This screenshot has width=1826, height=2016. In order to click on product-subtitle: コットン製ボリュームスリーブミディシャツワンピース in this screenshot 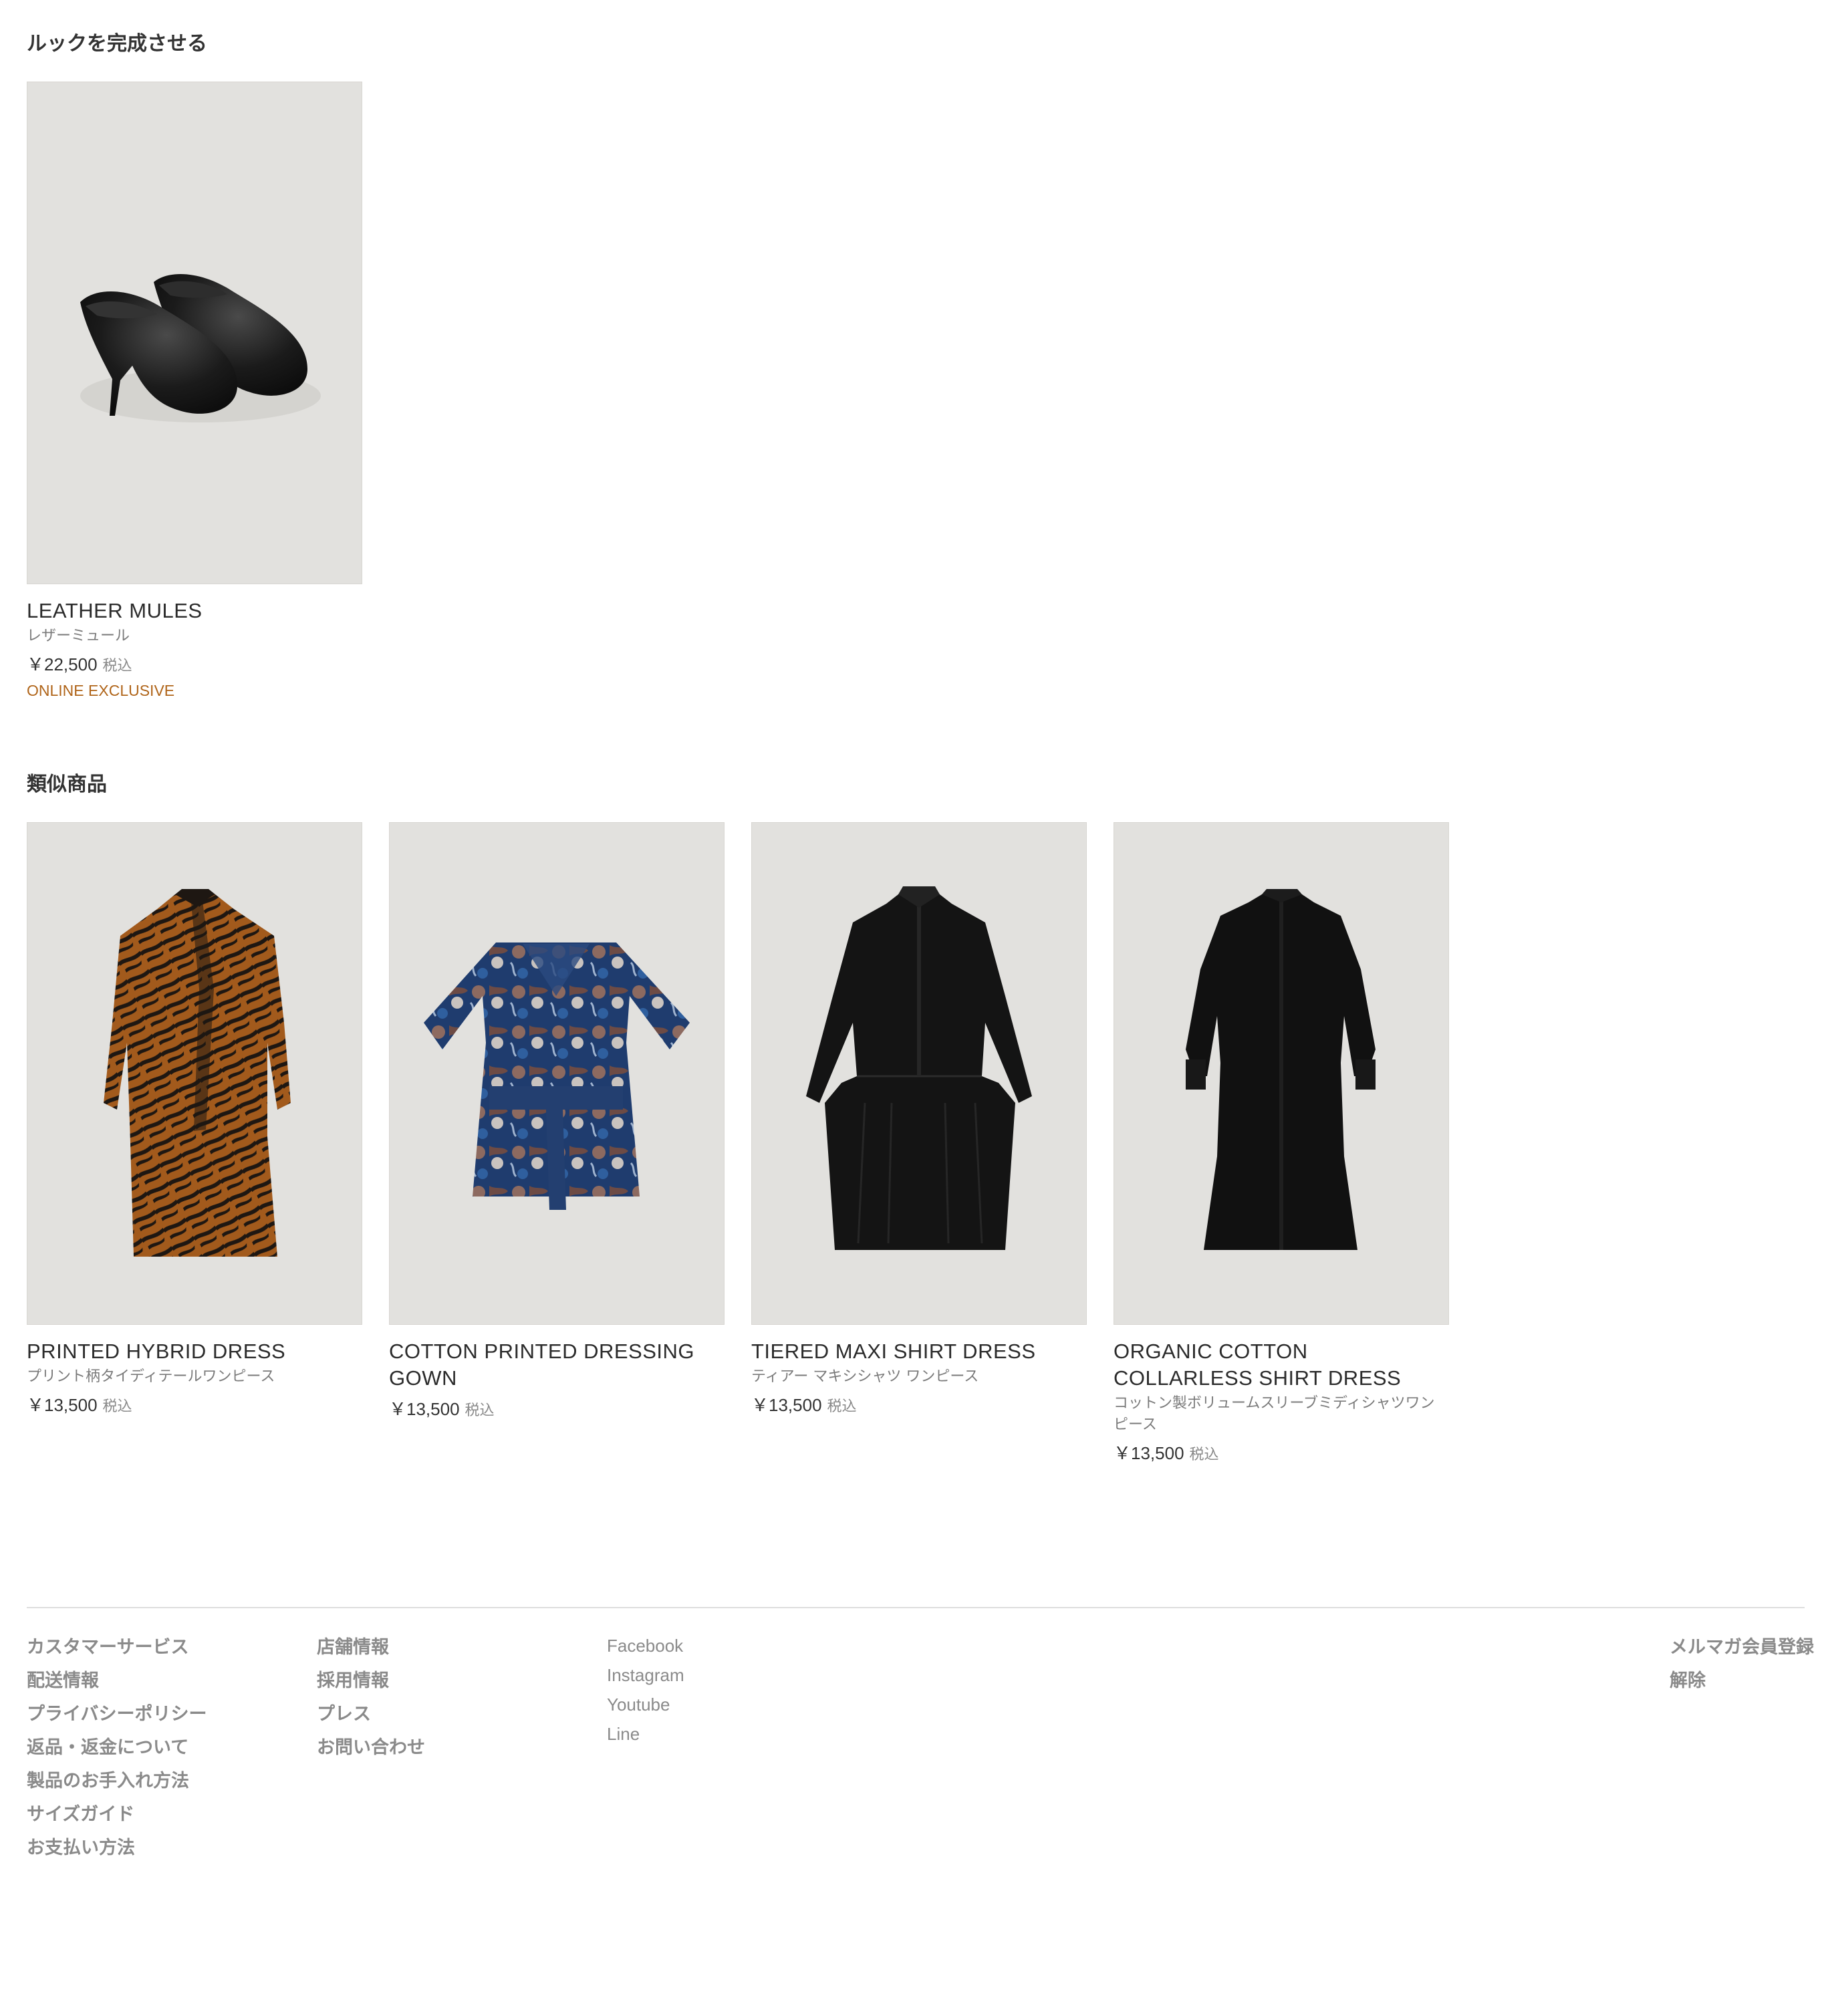, I will do `click(1274, 1414)`.